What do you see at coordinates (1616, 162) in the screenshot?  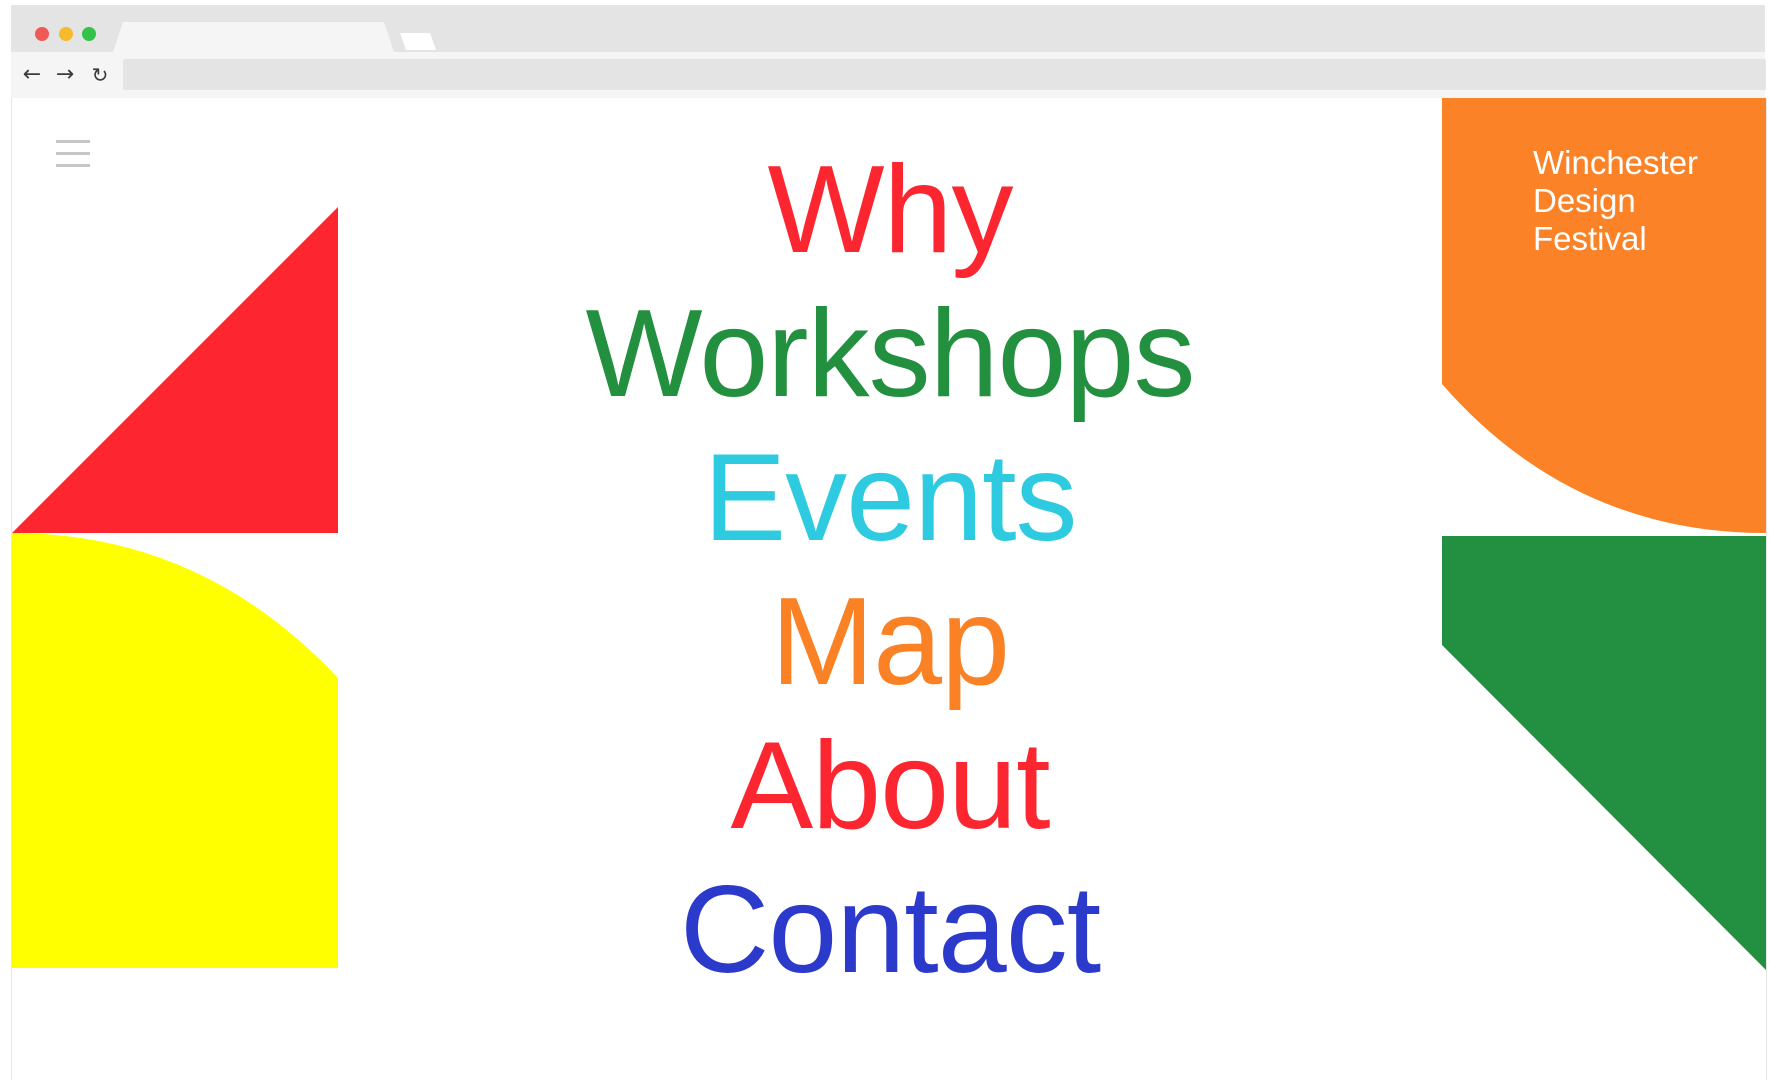 I see `brand-line: Winchester` at bounding box center [1616, 162].